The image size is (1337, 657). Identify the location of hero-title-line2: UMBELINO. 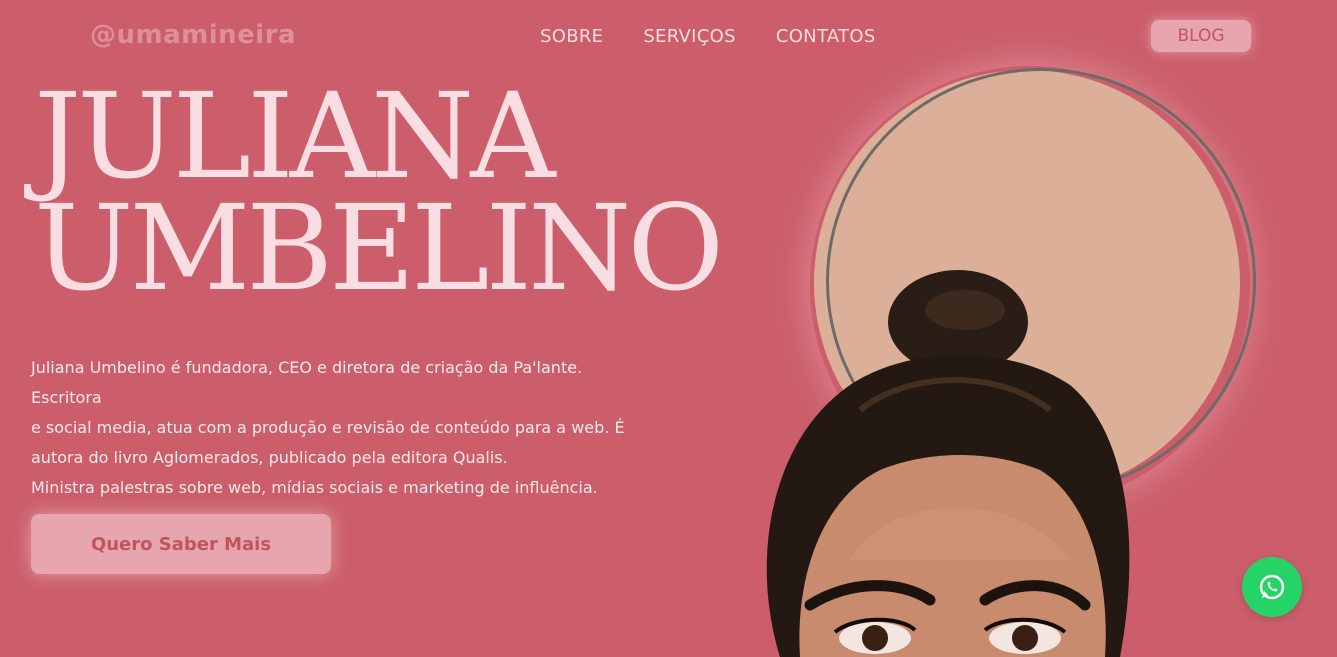
(379, 248).